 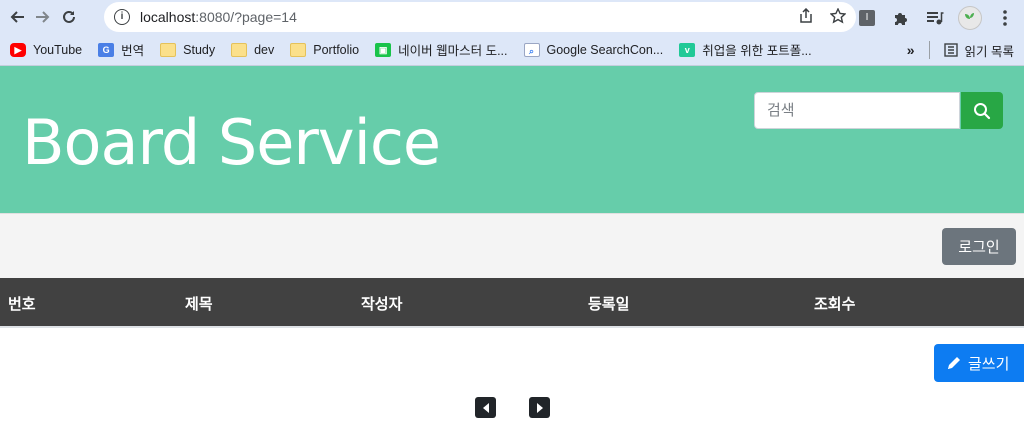 I want to click on search-button, so click(x=982, y=110).